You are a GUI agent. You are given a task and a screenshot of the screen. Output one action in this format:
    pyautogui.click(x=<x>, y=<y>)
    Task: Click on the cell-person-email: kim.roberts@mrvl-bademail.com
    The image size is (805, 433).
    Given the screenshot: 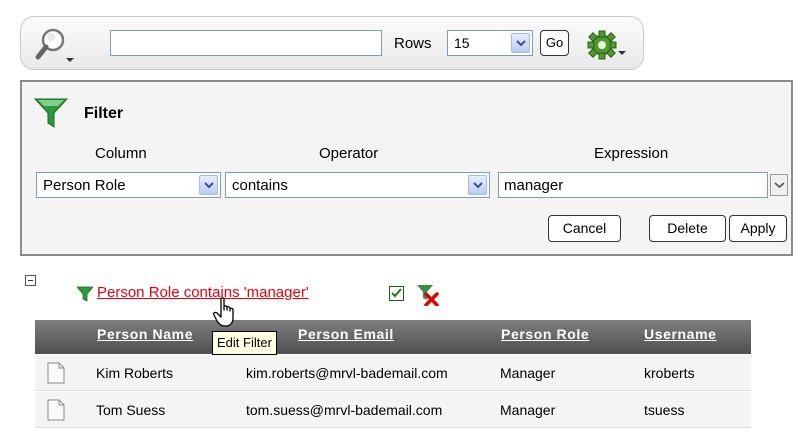 What is the action you would take?
    pyautogui.click(x=347, y=373)
    